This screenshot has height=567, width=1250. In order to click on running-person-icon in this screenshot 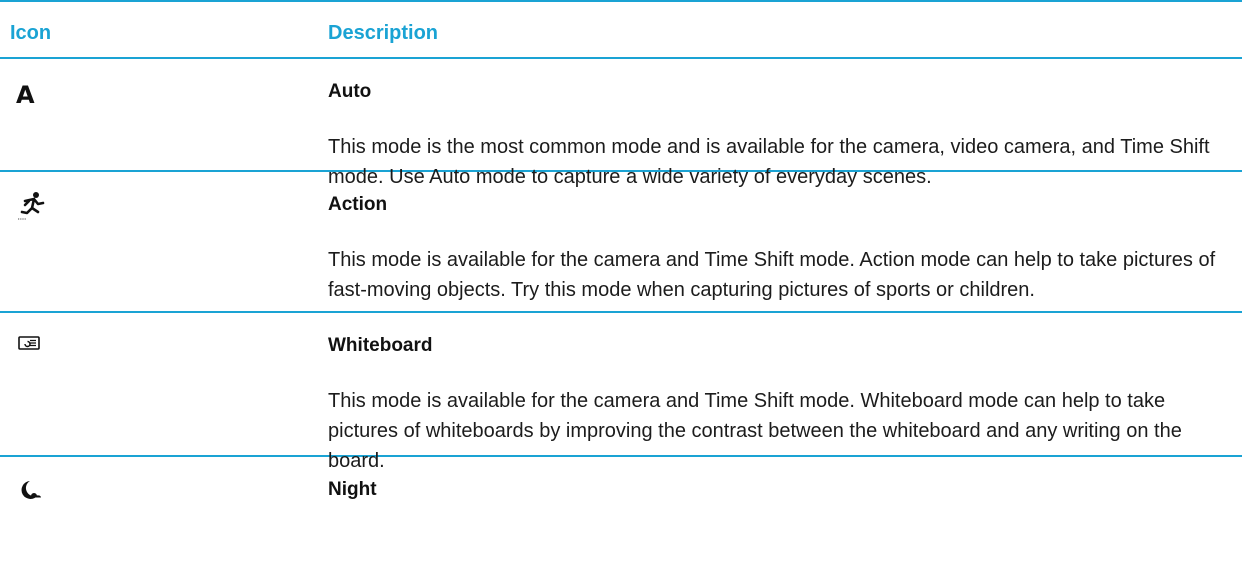, I will do `click(34, 208)`.